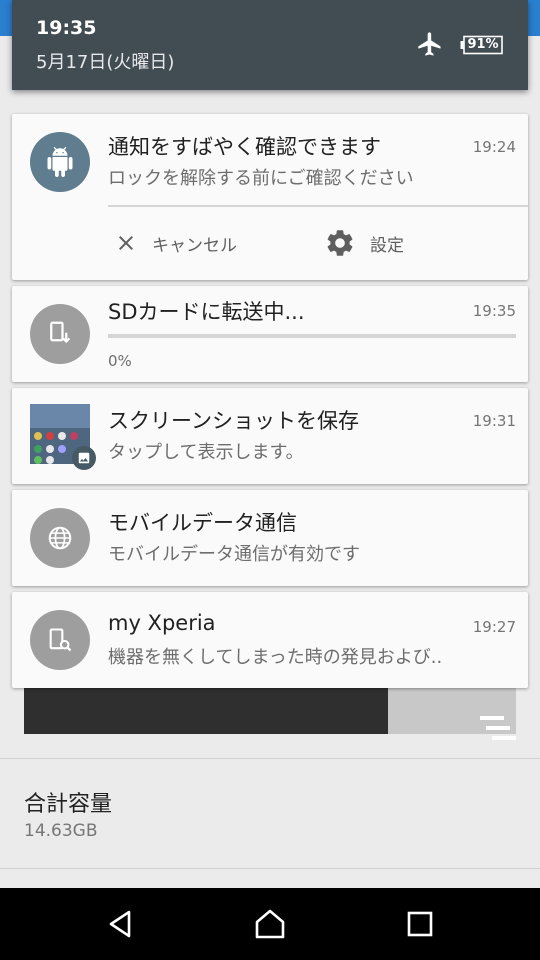 Image resolution: width=540 pixels, height=960 pixels. Describe the element at coordinates (429, 44) in the screenshot. I see `airplane-mode-icon` at that location.